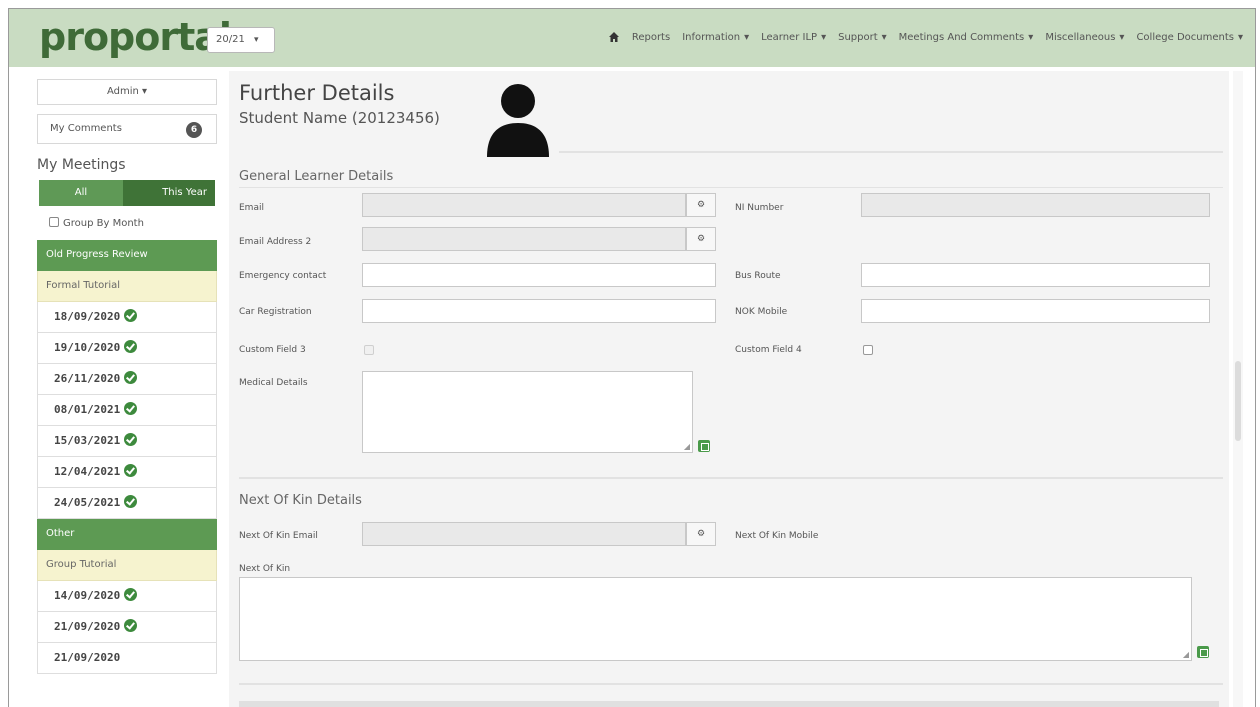 Image resolution: width=1260 pixels, height=707 pixels. Describe the element at coordinates (316, 176) in the screenshot. I see `general-learner-details-heading: General Learner Details` at that location.